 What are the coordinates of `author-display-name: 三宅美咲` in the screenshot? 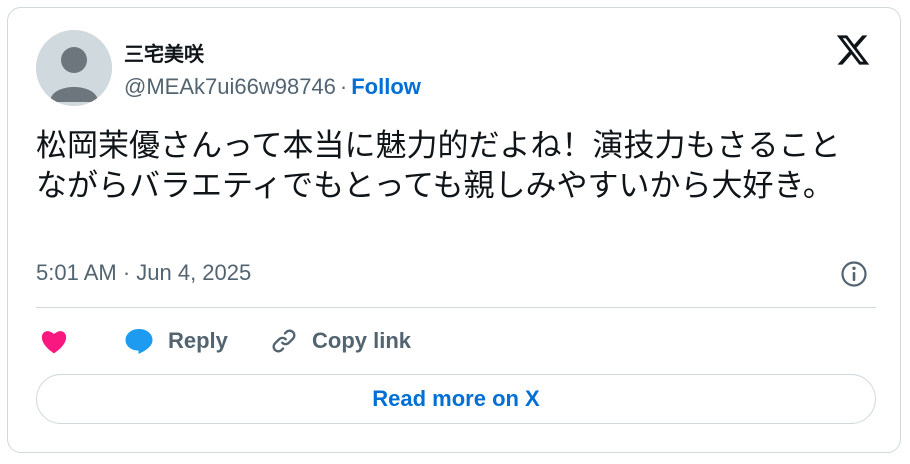 It's located at (164, 52).